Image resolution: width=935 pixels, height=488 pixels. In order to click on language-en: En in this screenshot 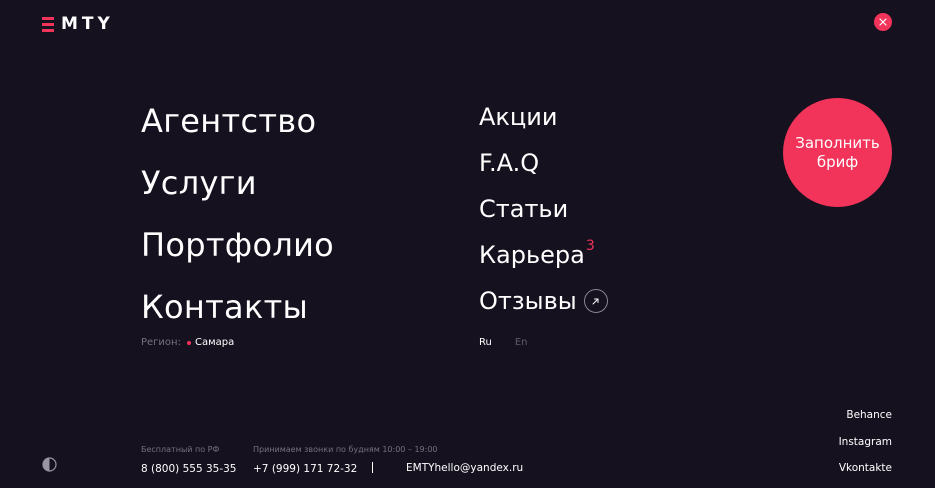, I will do `click(521, 342)`.